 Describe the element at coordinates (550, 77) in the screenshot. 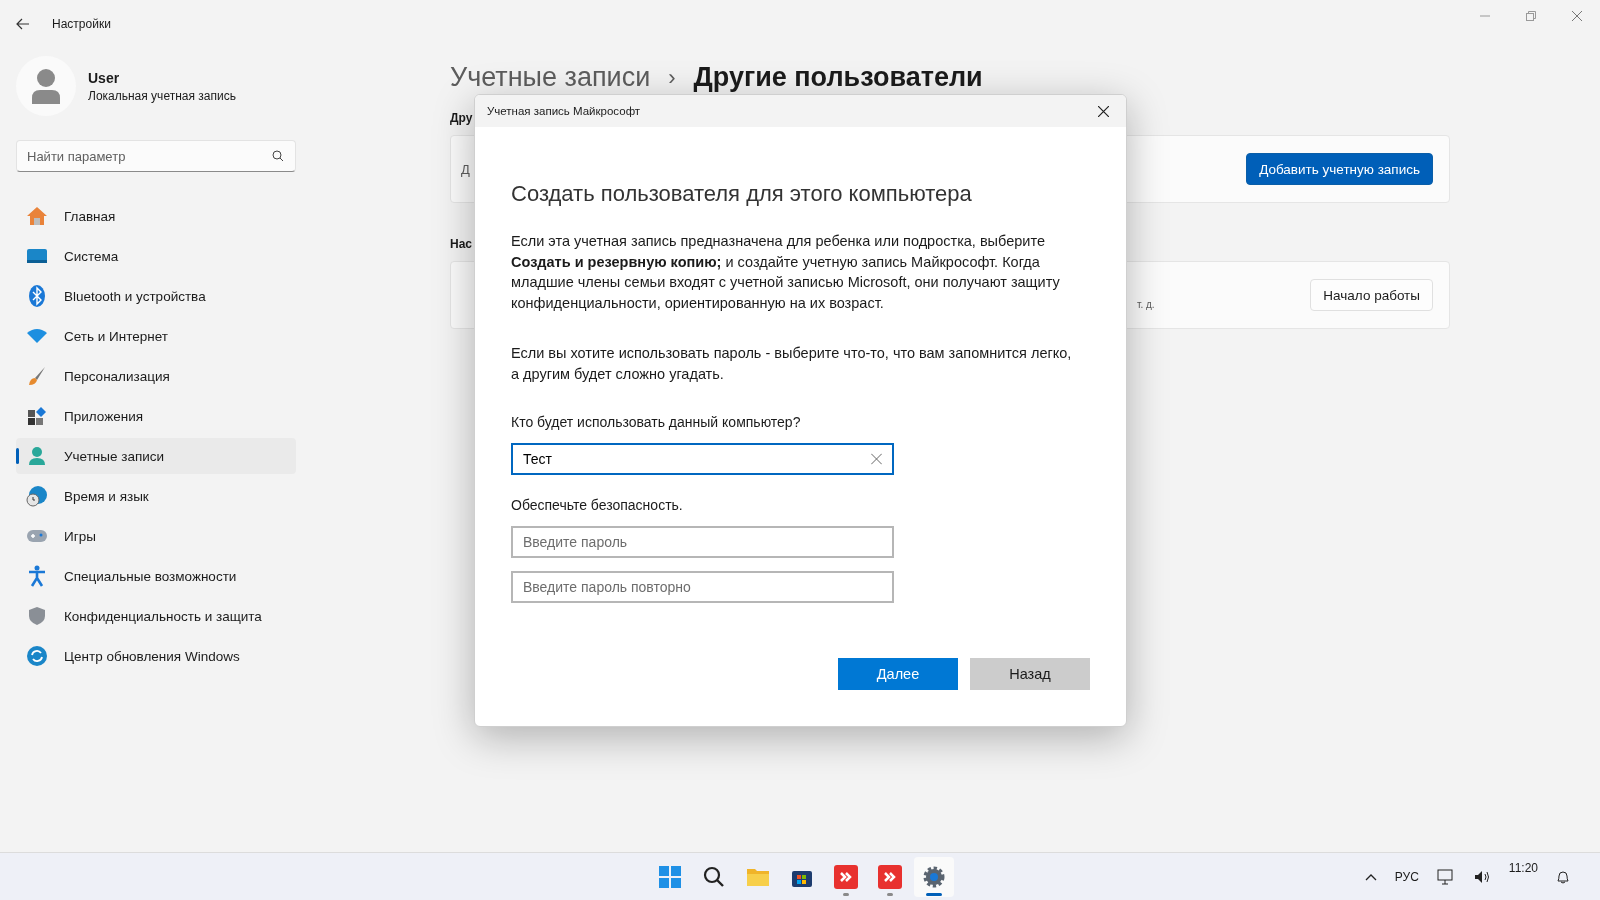

I see `breadcrumb-parent: Учетные записи` at that location.